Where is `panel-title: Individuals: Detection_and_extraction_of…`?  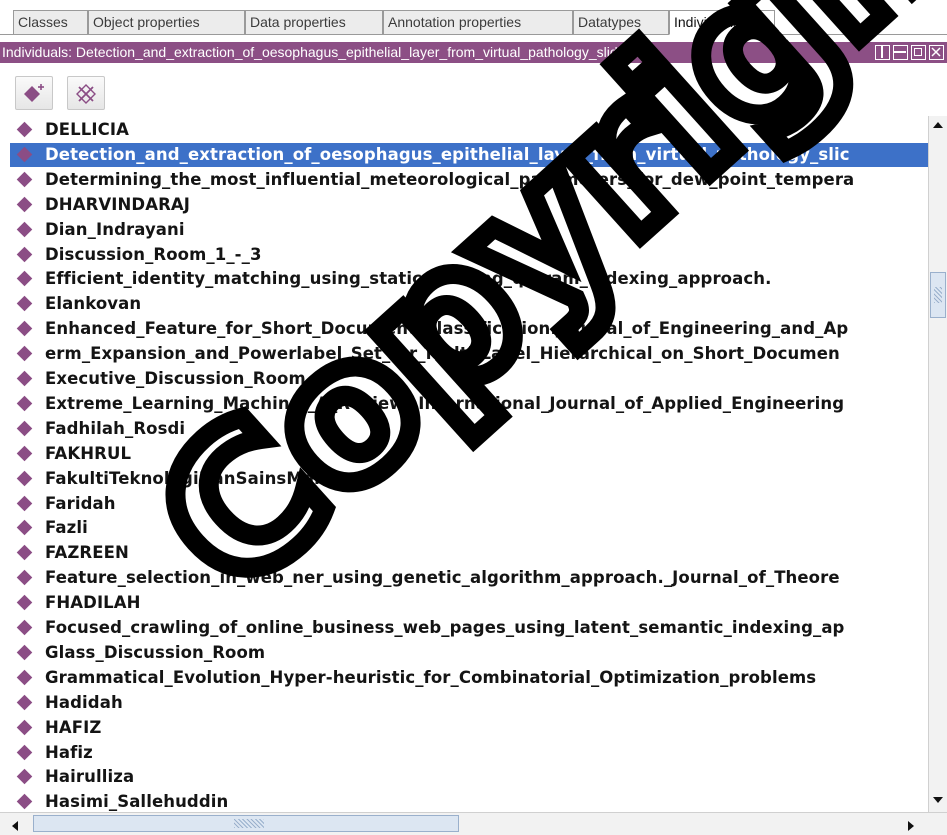
panel-title: Individuals: Detection_and_extraction_of… is located at coordinates (317, 52).